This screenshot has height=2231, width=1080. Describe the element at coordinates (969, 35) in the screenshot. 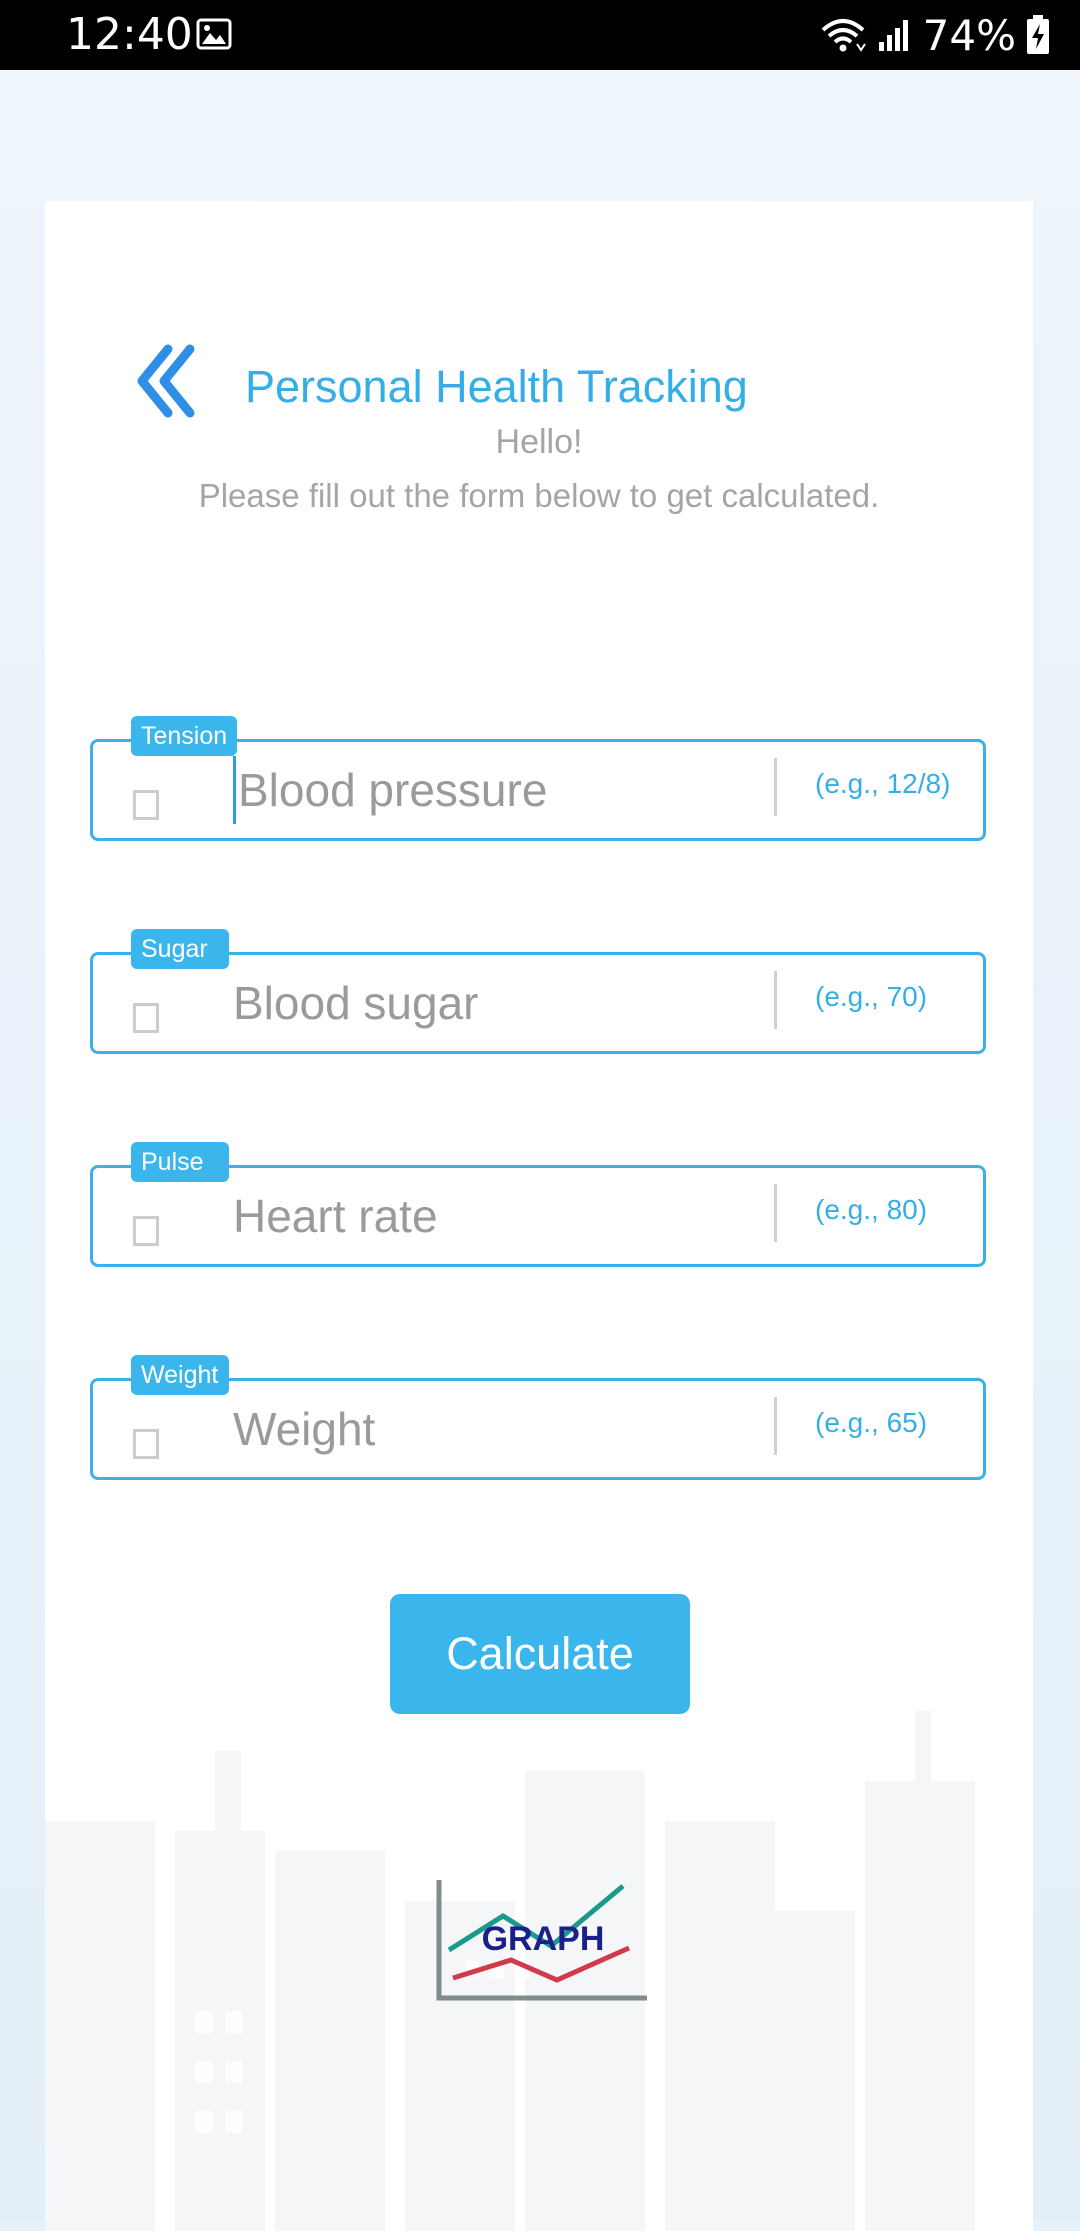

I see `battery-percent: 74%` at that location.